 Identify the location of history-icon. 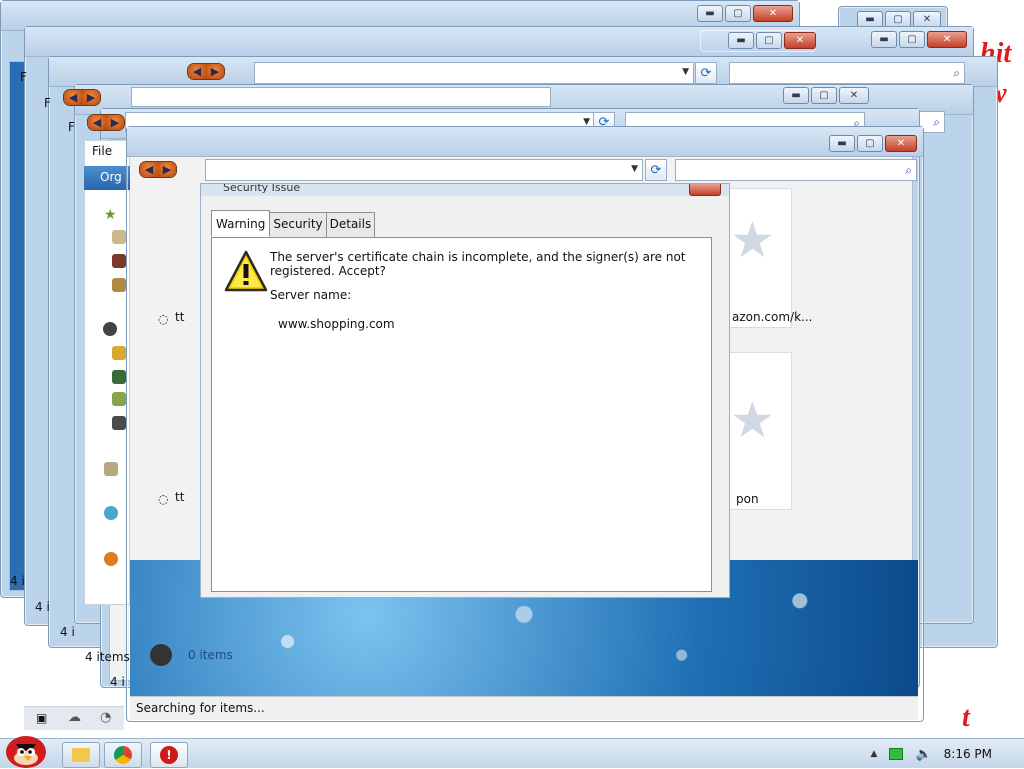
(119, 285).